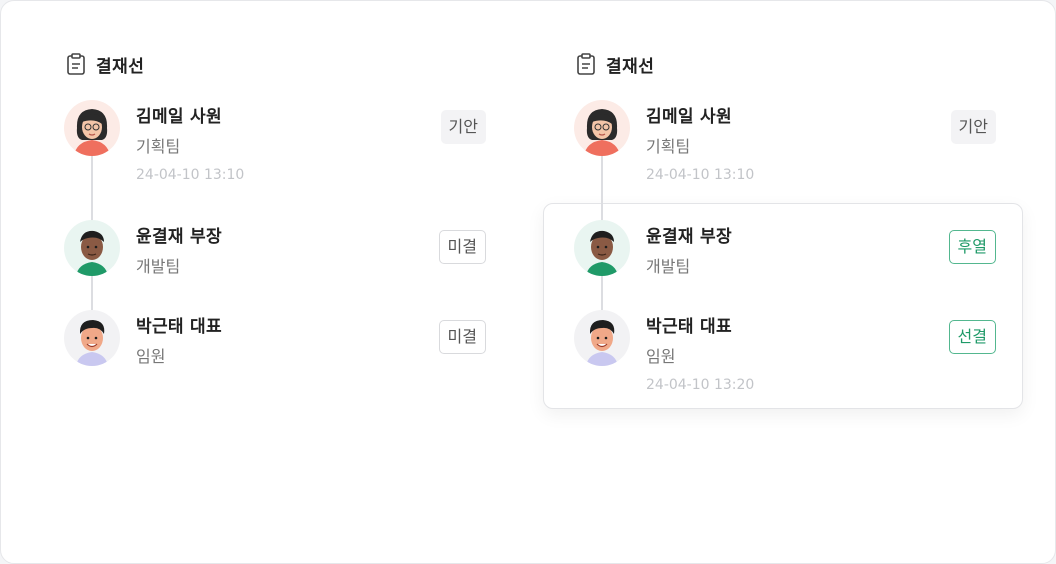 Image resolution: width=1056 pixels, height=564 pixels. What do you see at coordinates (972, 337) in the screenshot?
I see `status-badge: 선결` at bounding box center [972, 337].